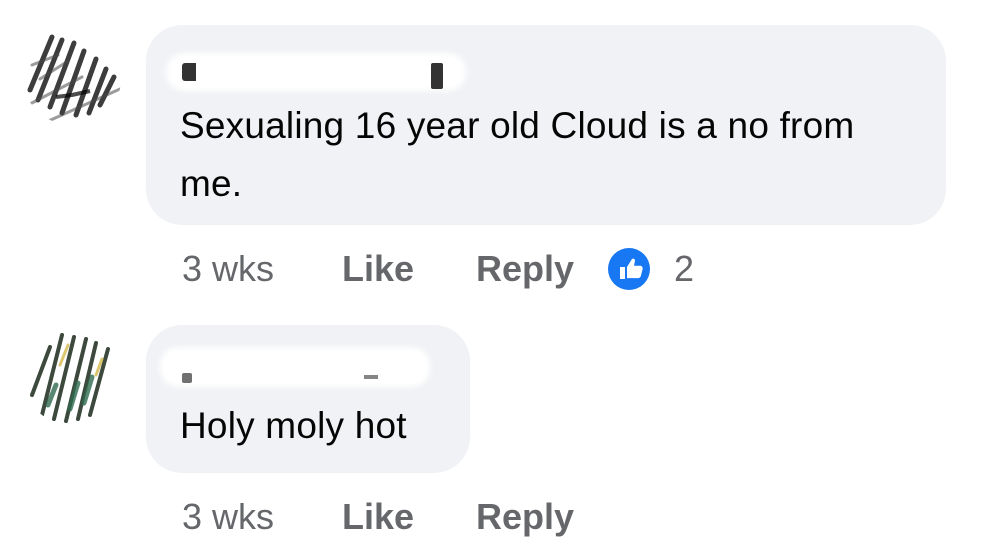  What do you see at coordinates (308, 399) in the screenshot?
I see `comment-bubble: Holy moly hot` at bounding box center [308, 399].